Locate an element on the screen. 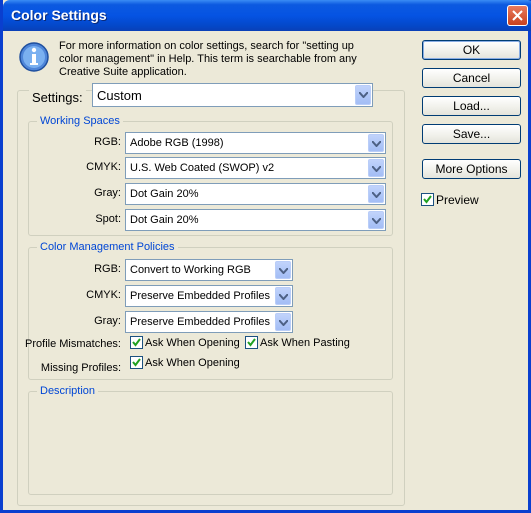 The width and height of the screenshot is (531, 513). settings-label: Settings: is located at coordinates (57, 97).